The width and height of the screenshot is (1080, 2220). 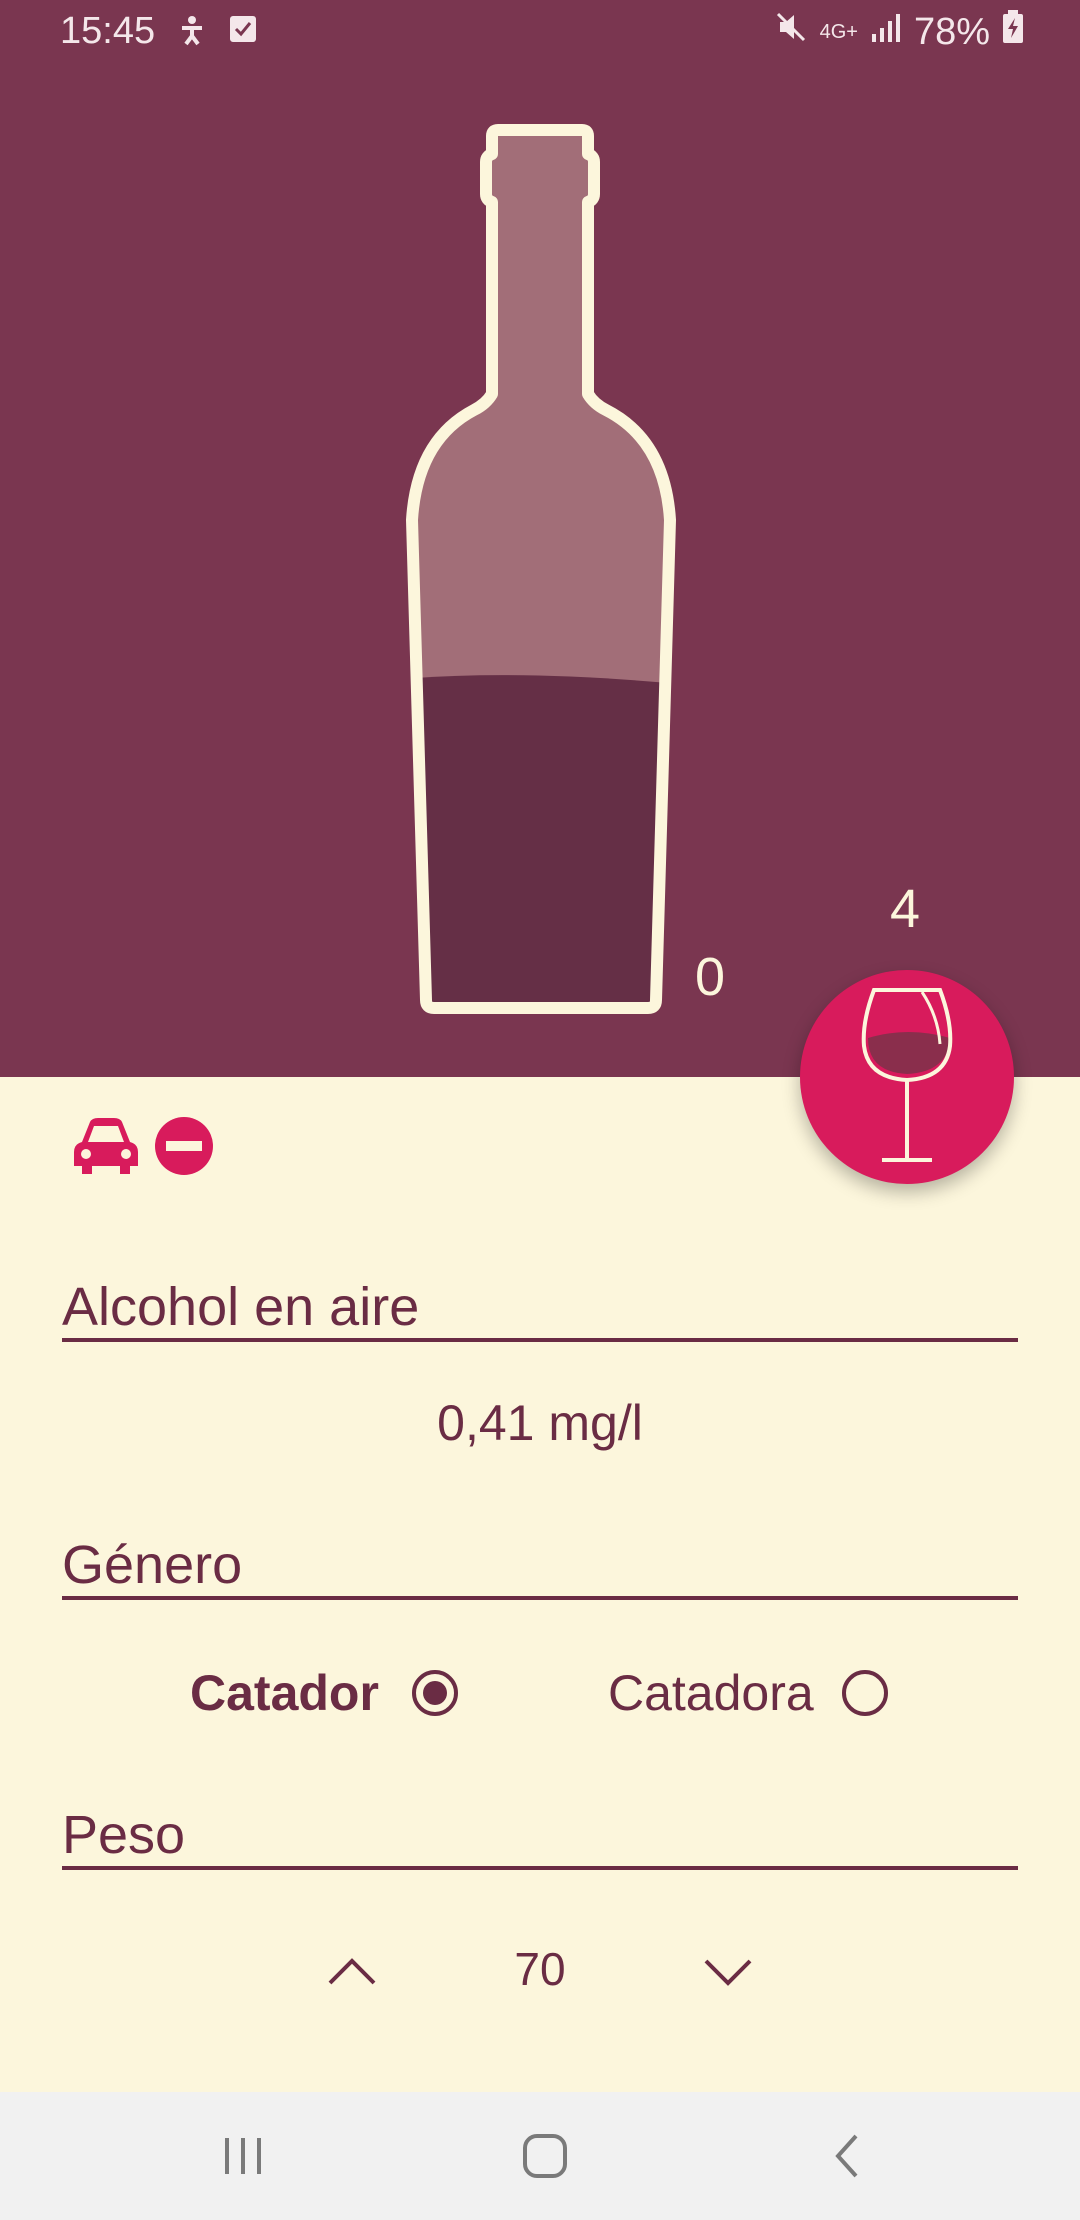 I want to click on gender-option-catador-label: Catador, so click(x=284, y=1693).